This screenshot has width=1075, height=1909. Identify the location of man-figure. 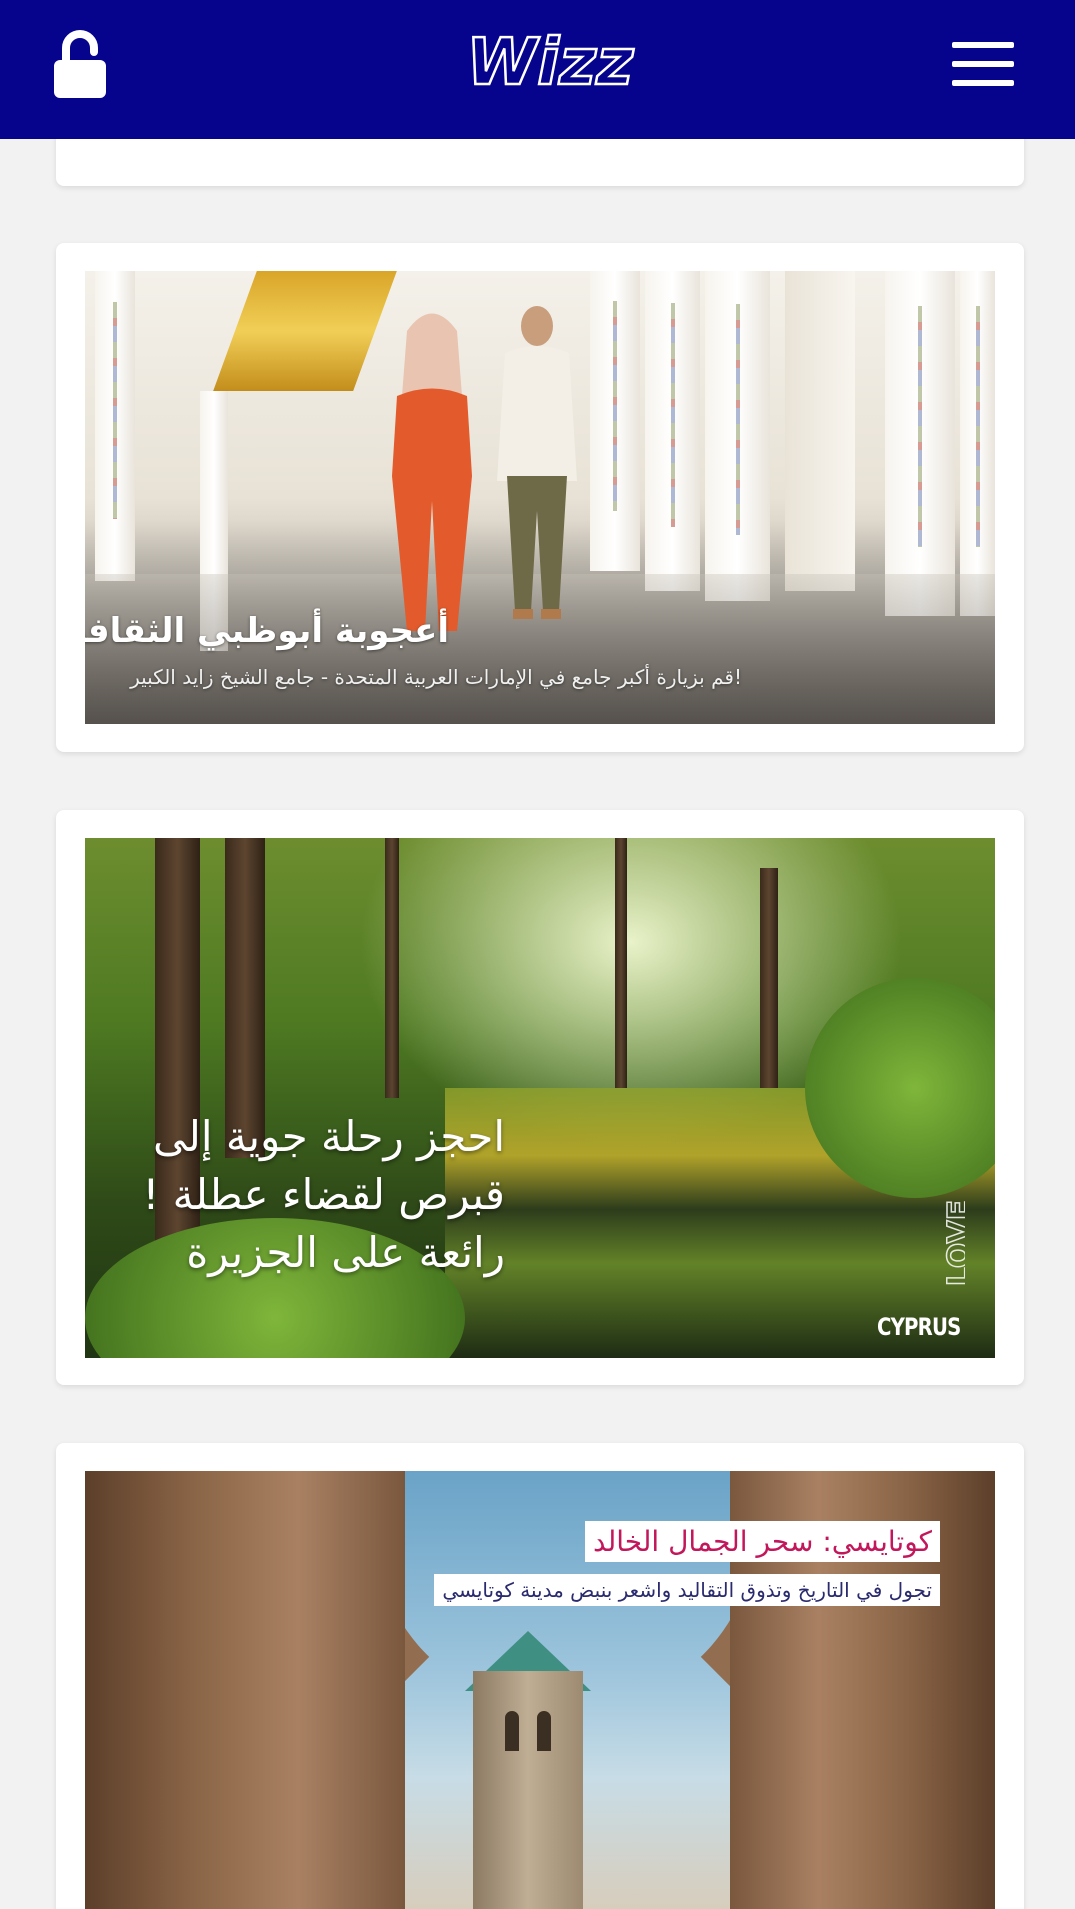
(537, 462).